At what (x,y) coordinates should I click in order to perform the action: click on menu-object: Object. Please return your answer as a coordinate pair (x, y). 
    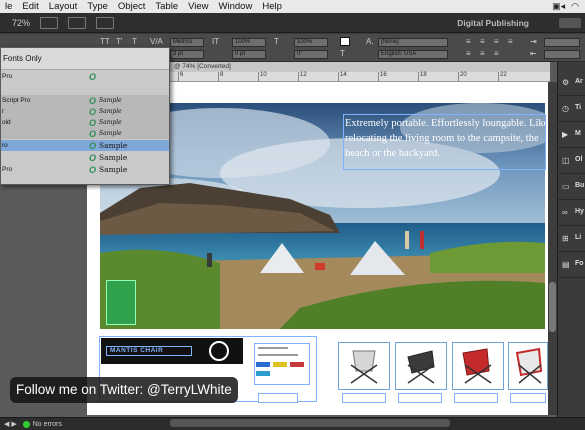
    Looking at the image, I should click on (131, 6).